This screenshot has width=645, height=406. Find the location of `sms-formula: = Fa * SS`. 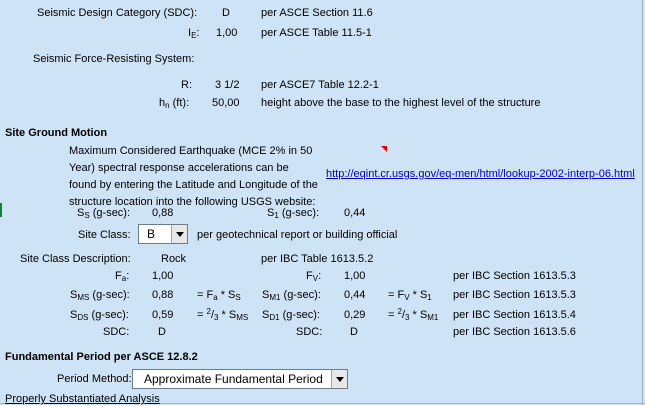

sms-formula: = Fa * SS is located at coordinates (219, 295).